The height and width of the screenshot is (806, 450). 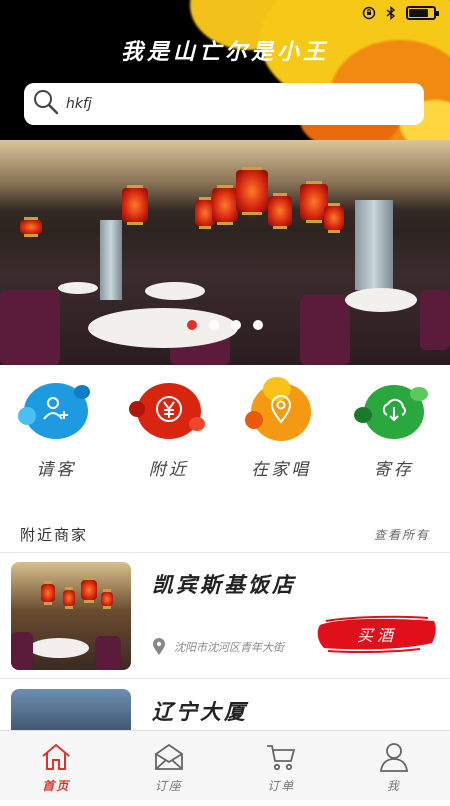 I want to click on category-nearby: 附近, so click(x=169, y=435).